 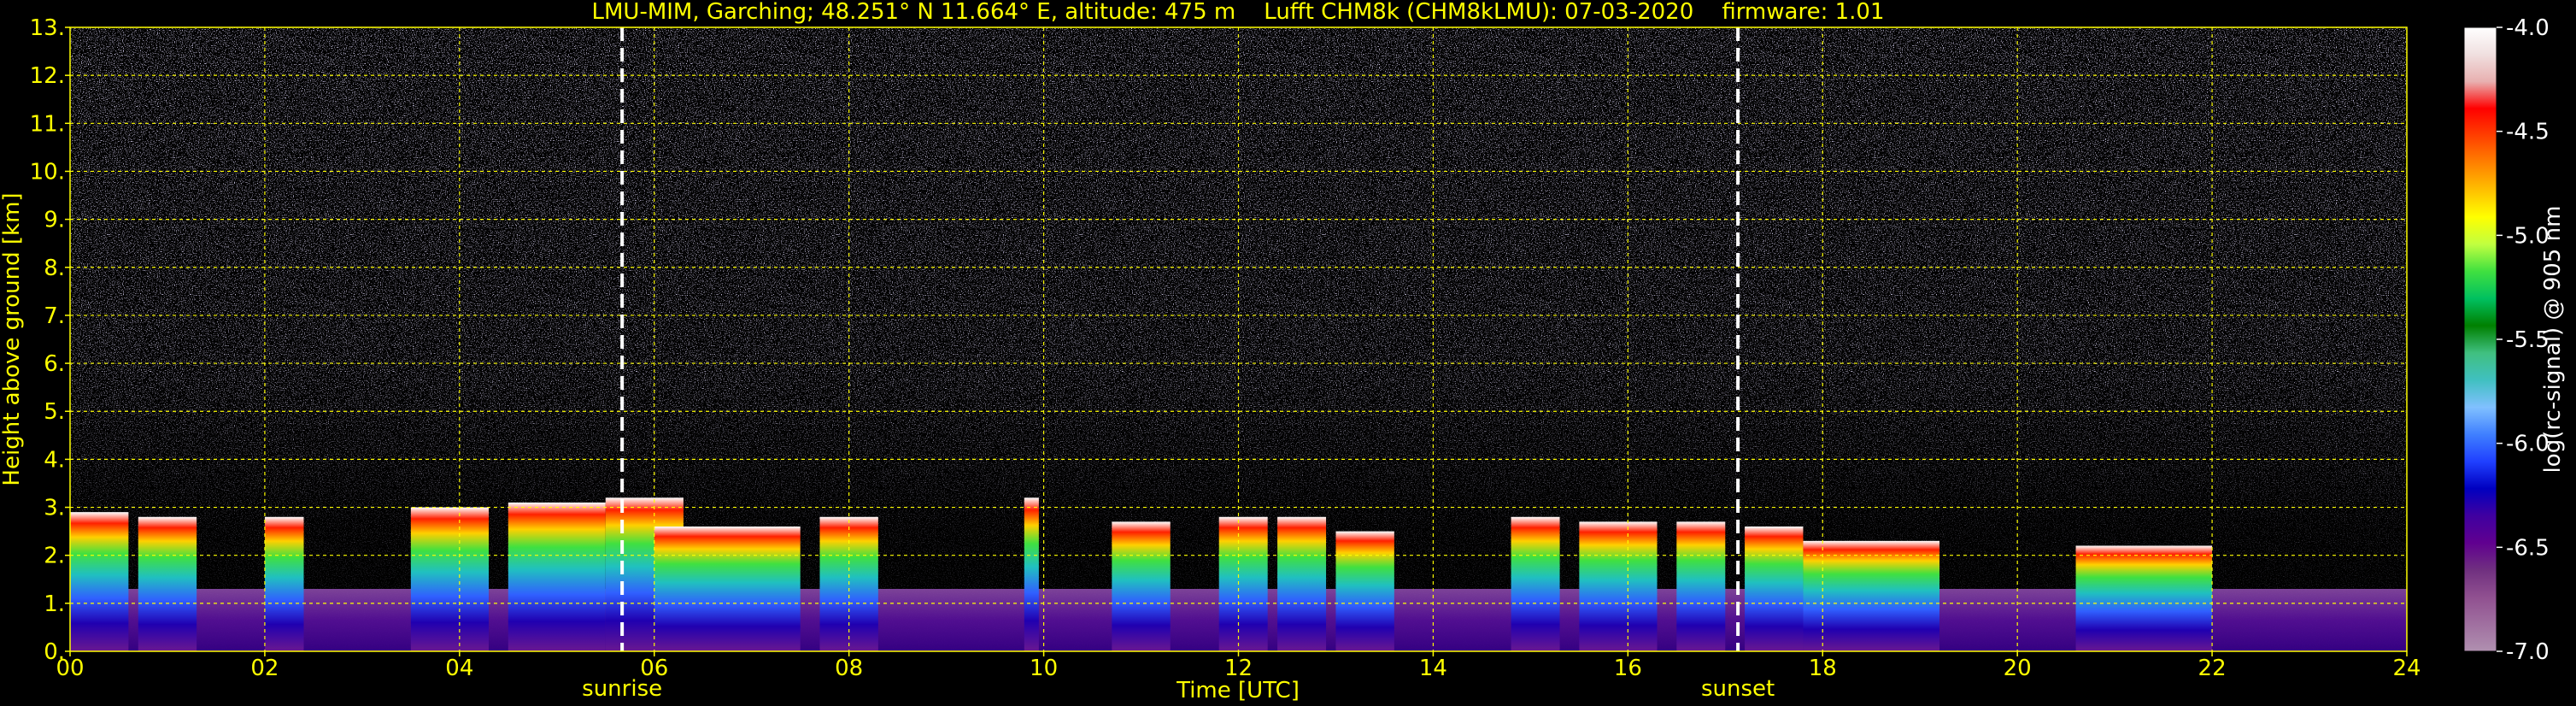 I want to click on x-tick-label: 16, so click(x=1628, y=668).